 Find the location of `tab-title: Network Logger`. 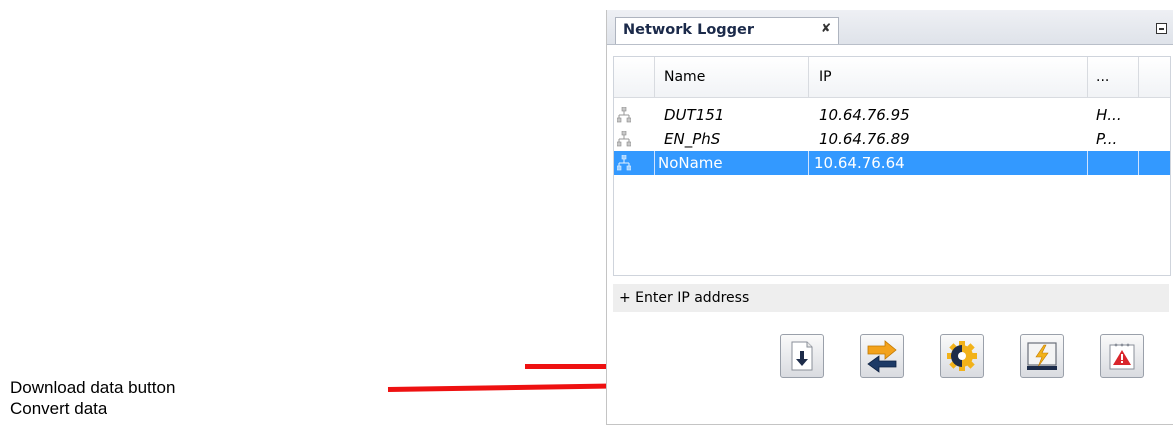

tab-title: Network Logger is located at coordinates (689, 30).